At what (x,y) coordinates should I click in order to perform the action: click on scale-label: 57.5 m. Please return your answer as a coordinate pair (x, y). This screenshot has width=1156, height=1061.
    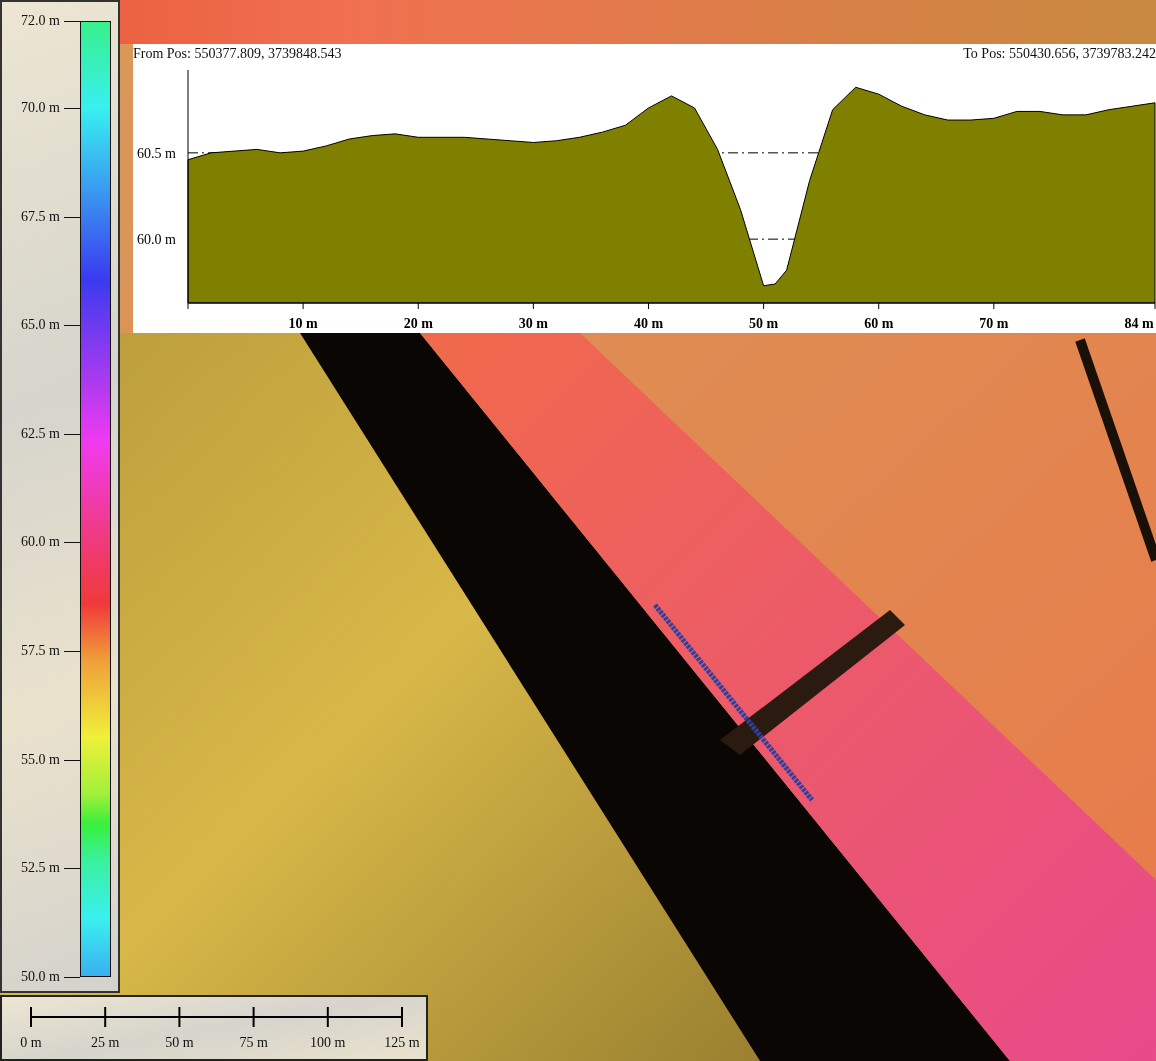
    Looking at the image, I should click on (40, 651).